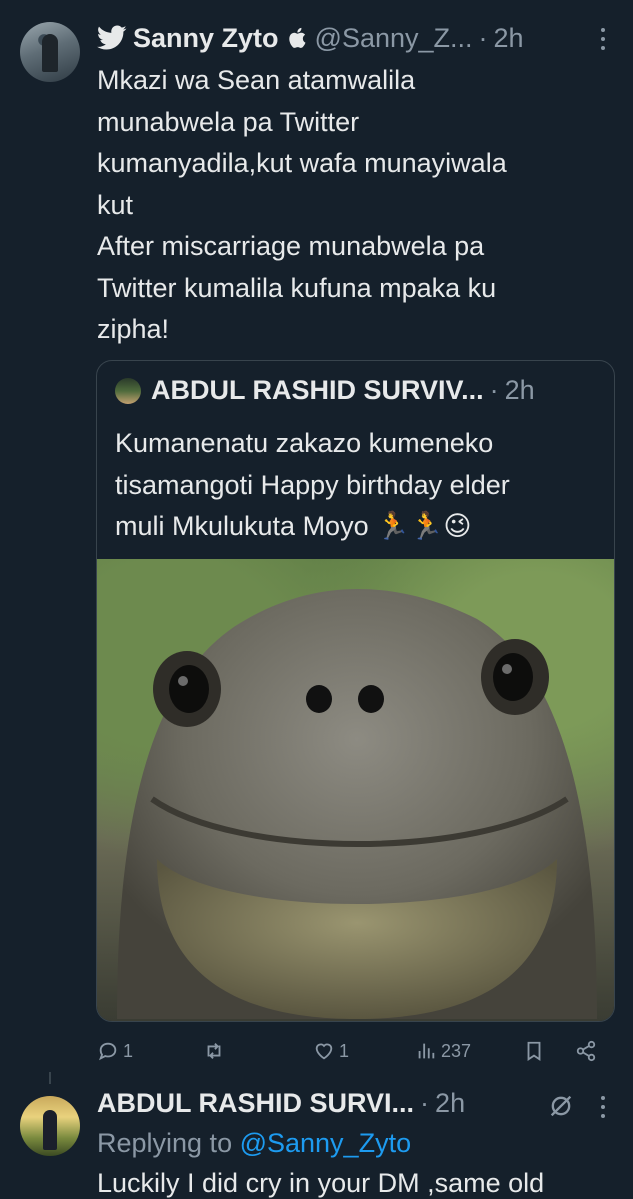 The height and width of the screenshot is (1199, 633). I want to click on apple-icon, so click(296, 37).